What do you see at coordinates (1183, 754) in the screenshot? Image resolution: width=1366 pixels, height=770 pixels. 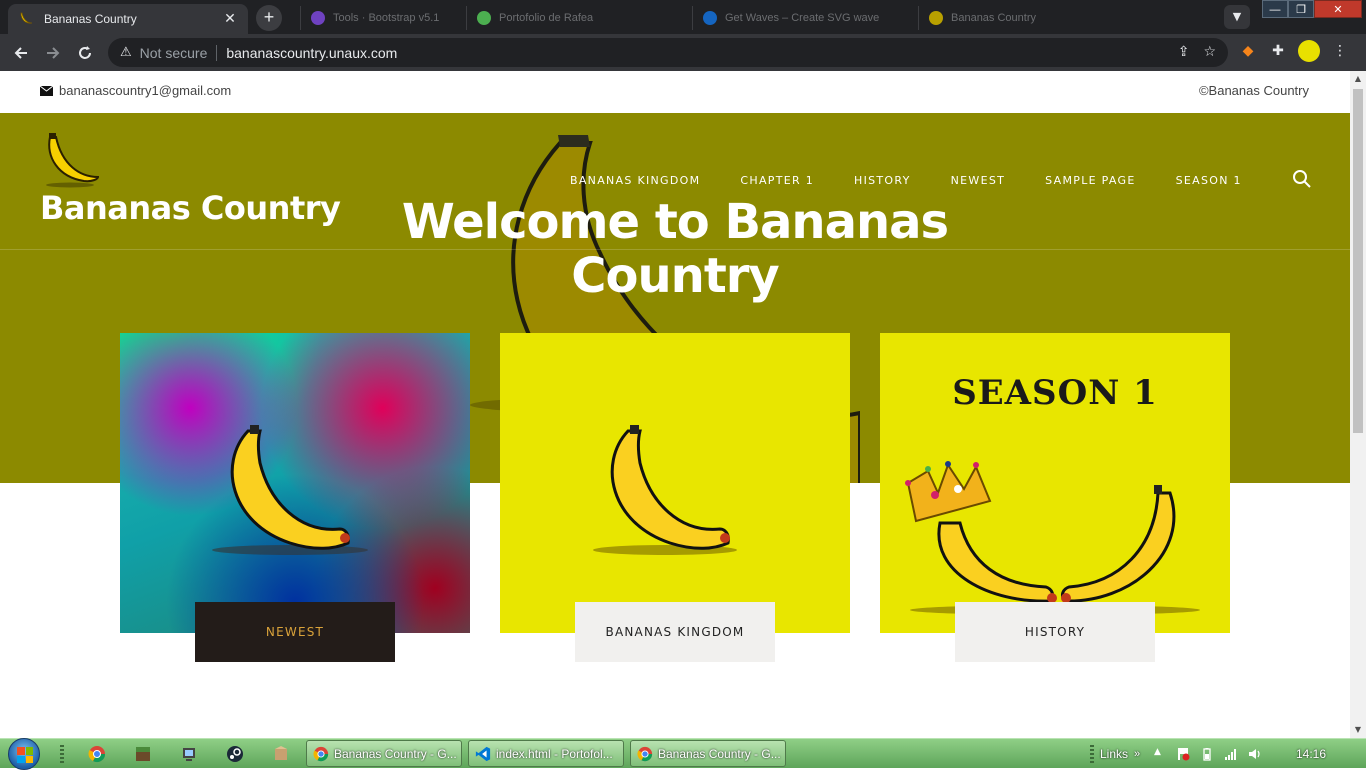 I see `flag-error-icon` at bounding box center [1183, 754].